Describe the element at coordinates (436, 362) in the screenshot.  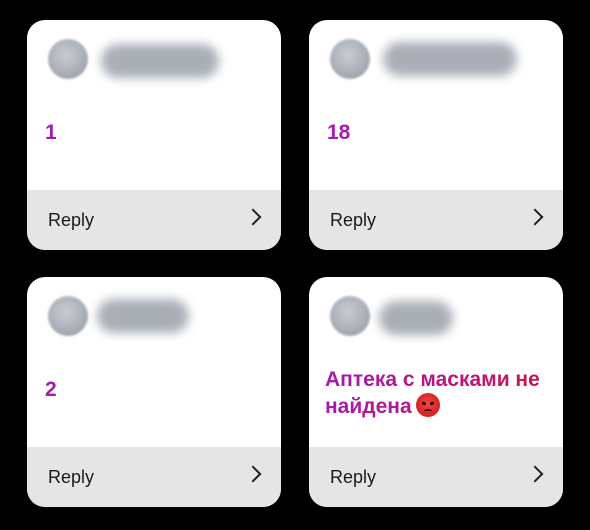
I see `card-content: Аптека с масками не найдена` at that location.